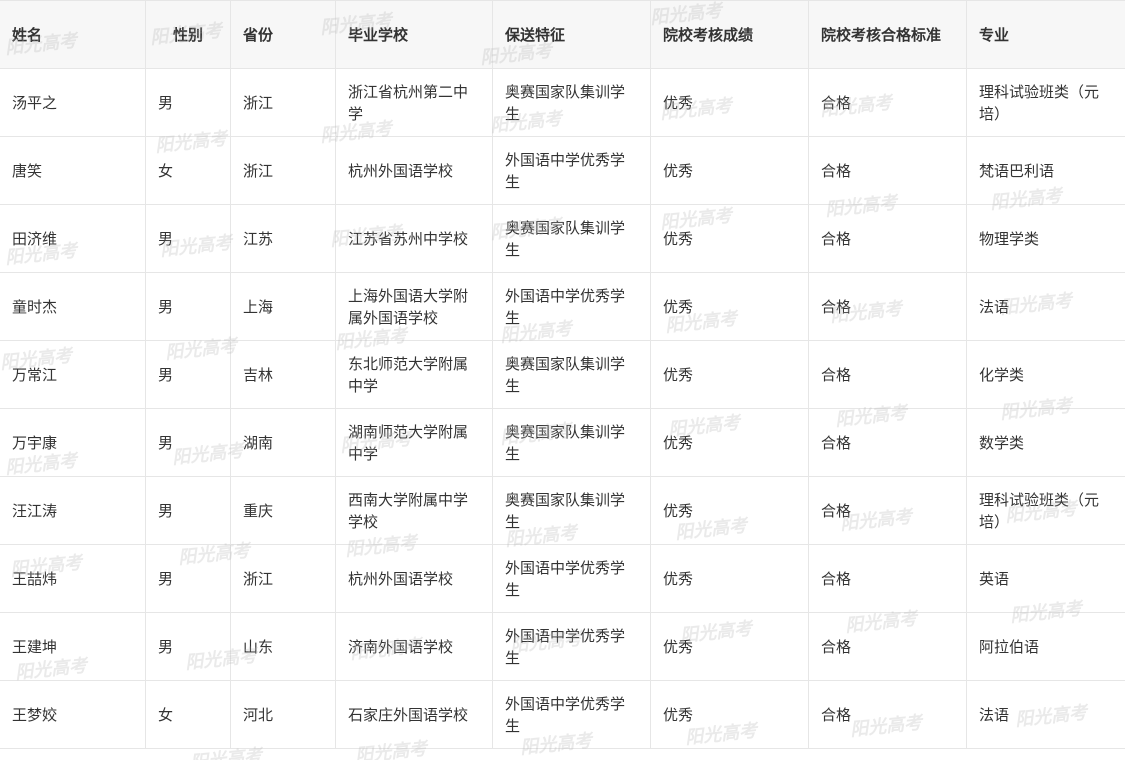 The image size is (1125, 760). Describe the element at coordinates (73, 34) in the screenshot. I see `col-header-name: 姓名` at that location.